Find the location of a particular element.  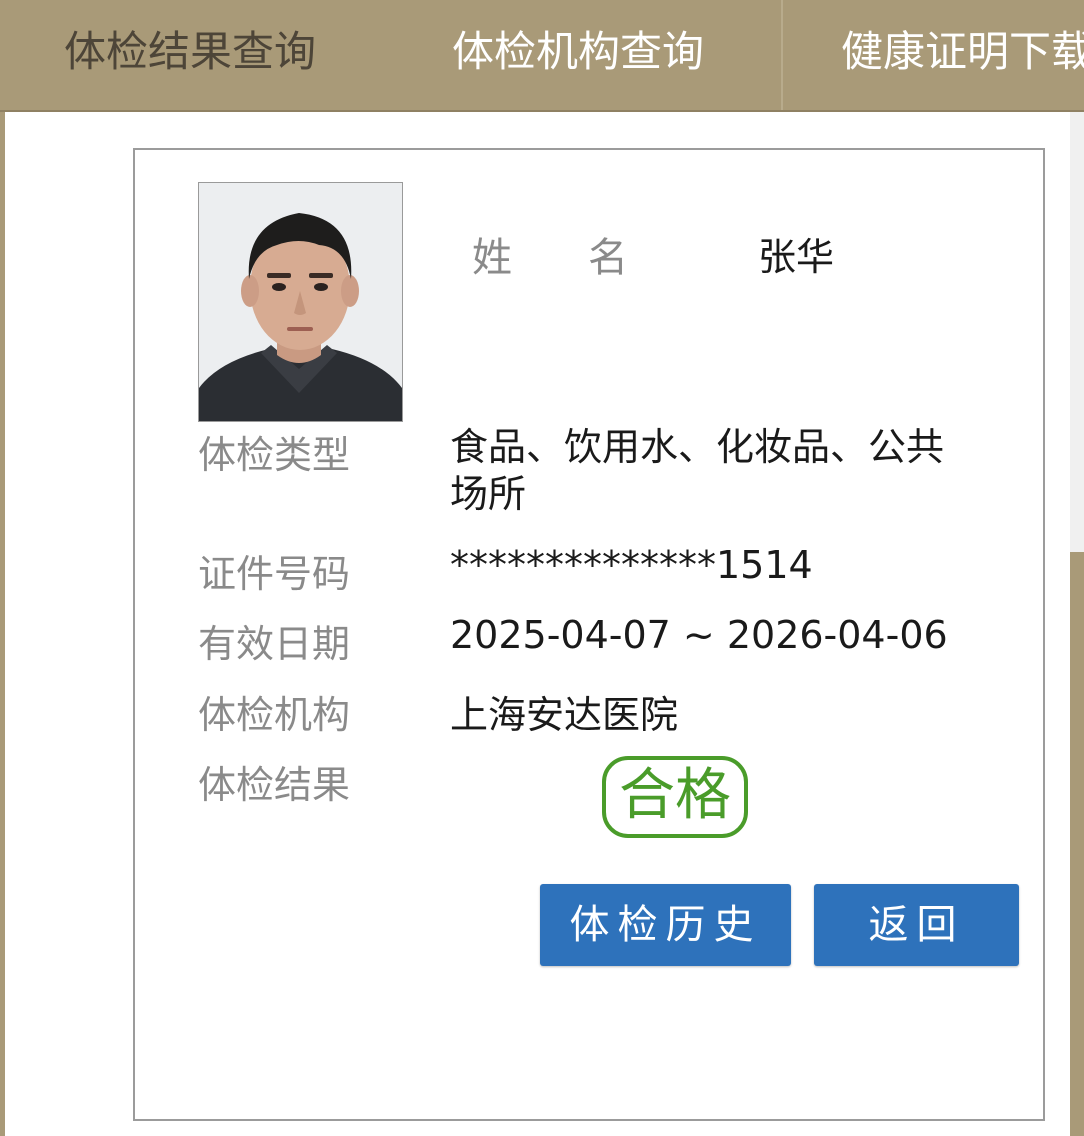

exam-type-value: 食品、饮用水、化妆品、公共场所 is located at coordinates (697, 470).